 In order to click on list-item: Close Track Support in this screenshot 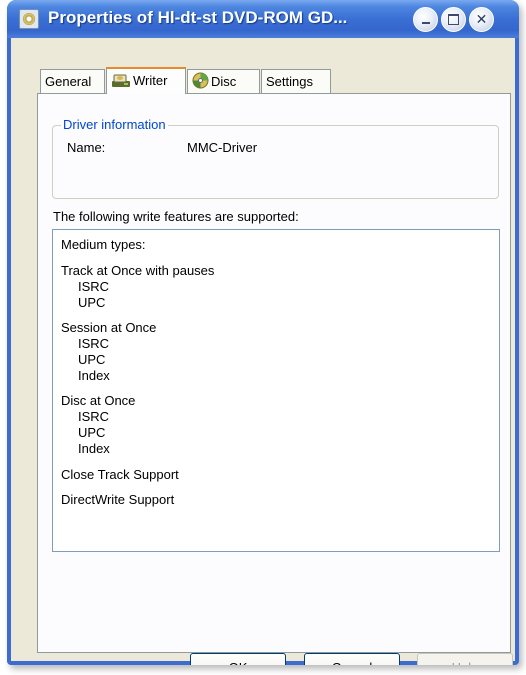, I will do `click(120, 474)`.